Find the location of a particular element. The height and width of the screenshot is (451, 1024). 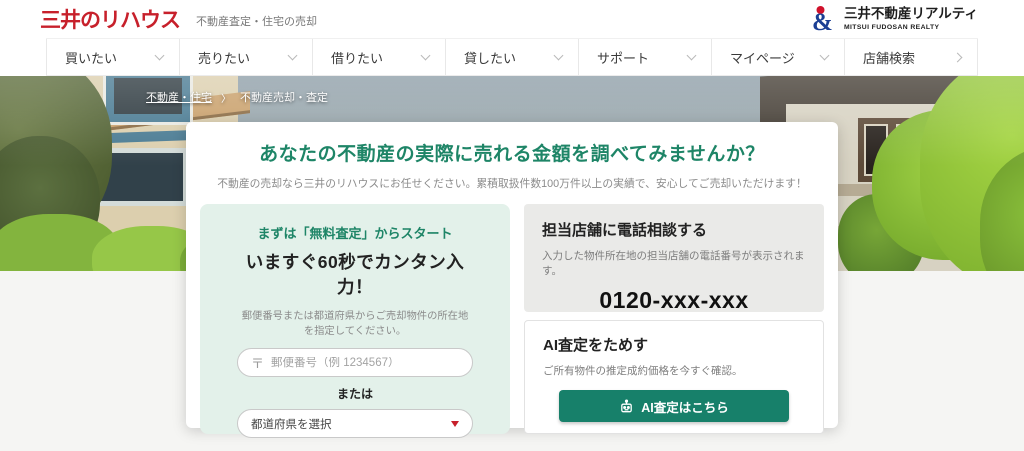

page-title: あなたの不動産の実際に売れる金額を調べてみませんか？ is located at coordinates (512, 154).